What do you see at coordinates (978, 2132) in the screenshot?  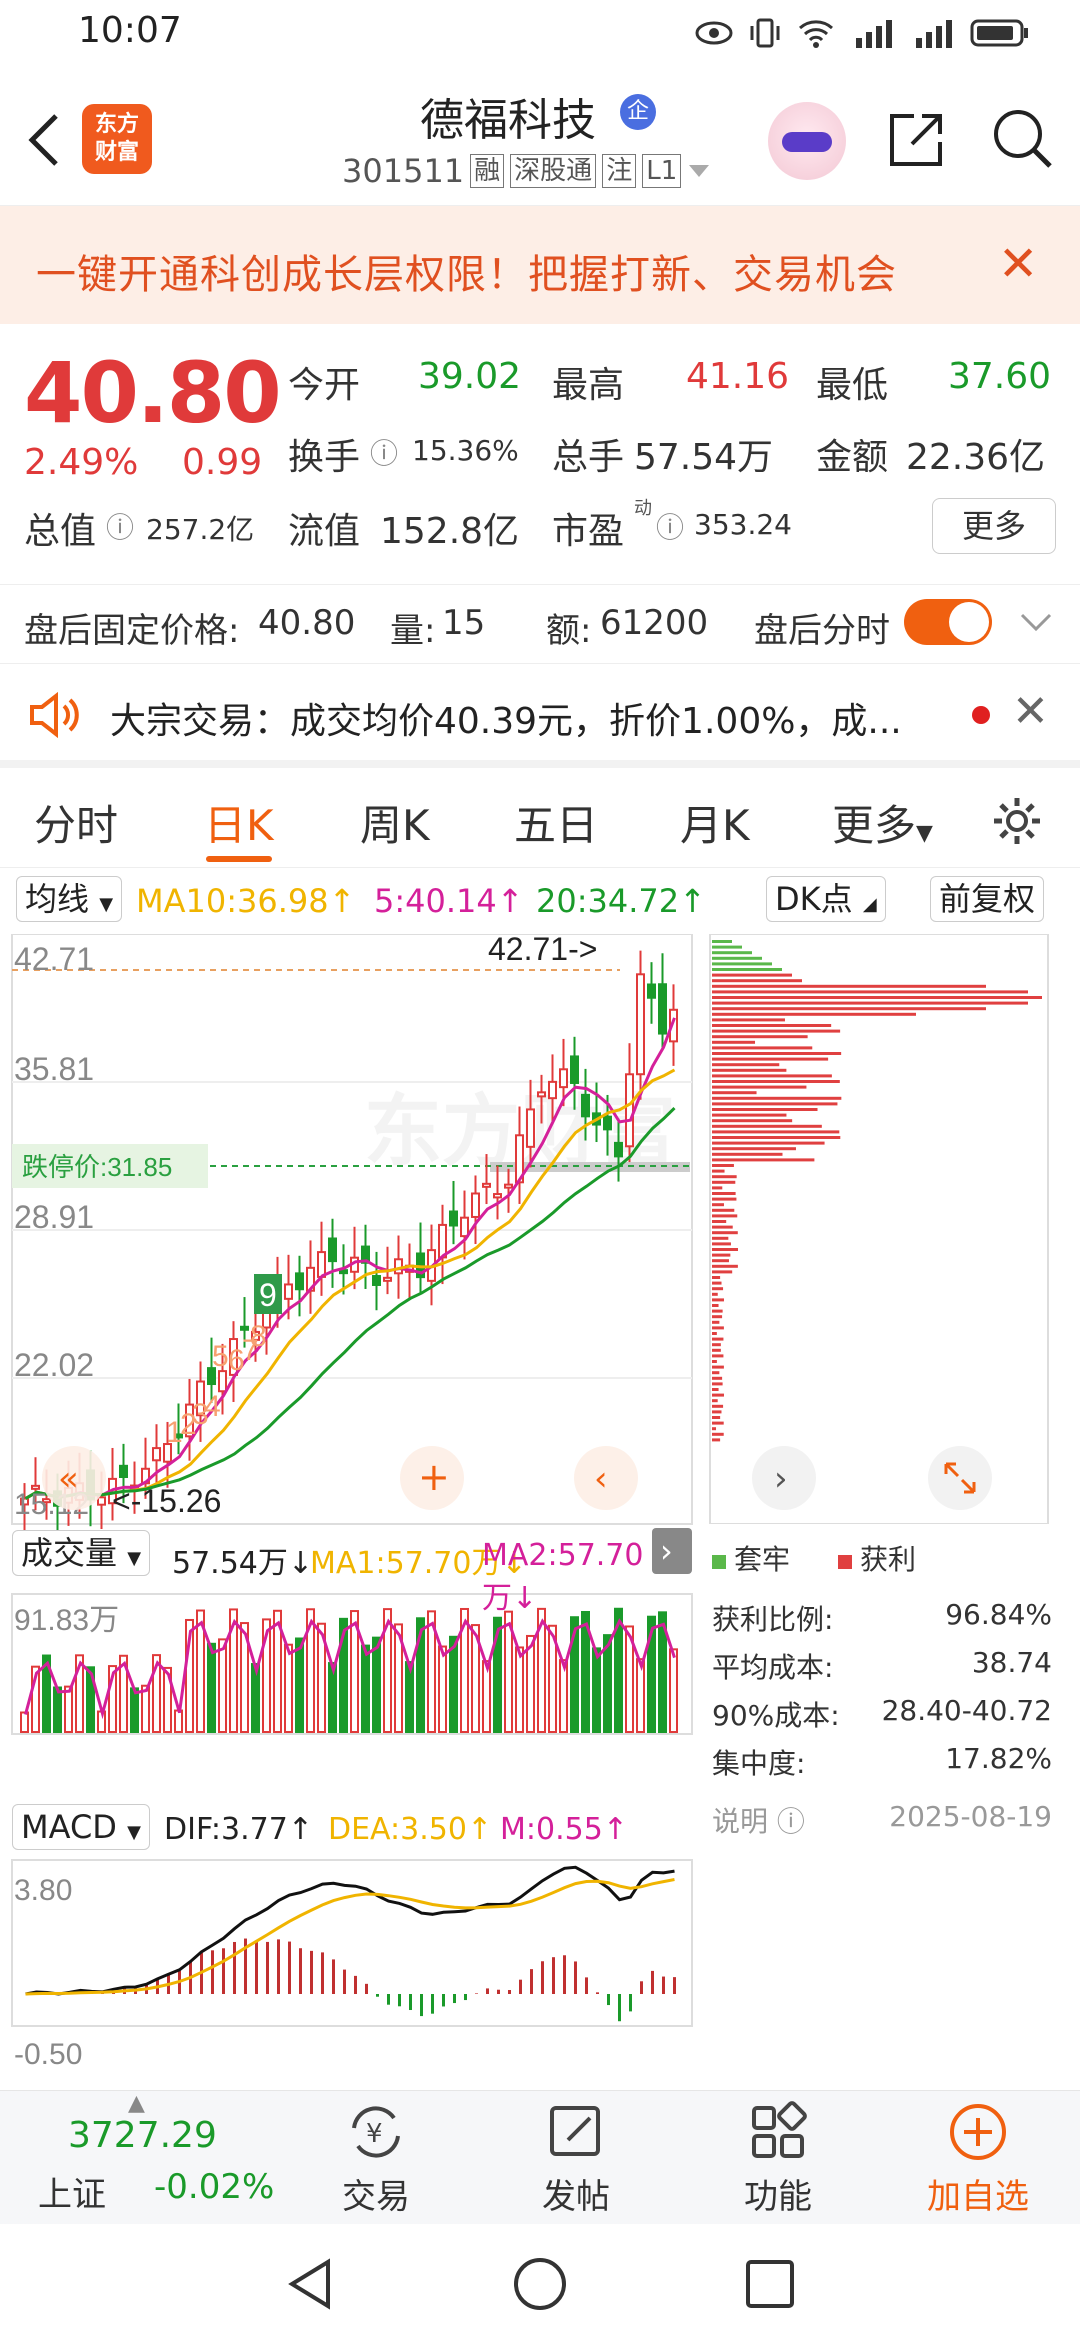 I see `plus-circle-icon` at bounding box center [978, 2132].